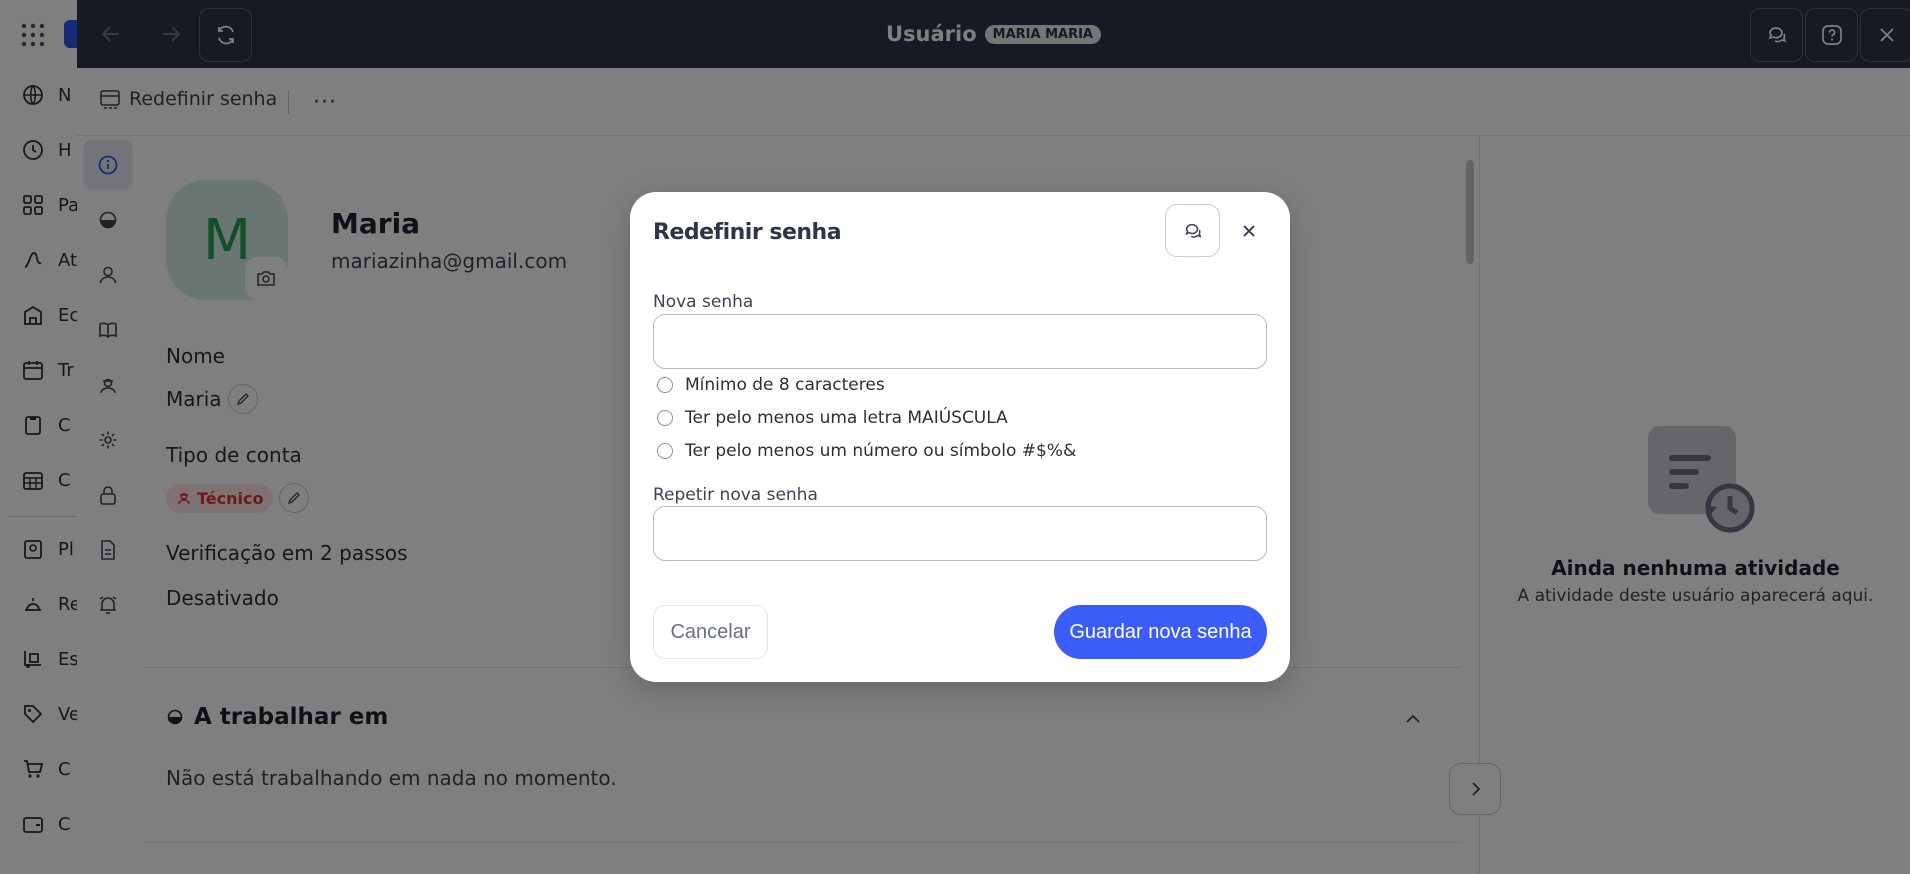 Image resolution: width=1910 pixels, height=874 pixels. I want to click on requirement-item: Ter pelo menos uma letra MAIÚSCULA, so click(832, 418).